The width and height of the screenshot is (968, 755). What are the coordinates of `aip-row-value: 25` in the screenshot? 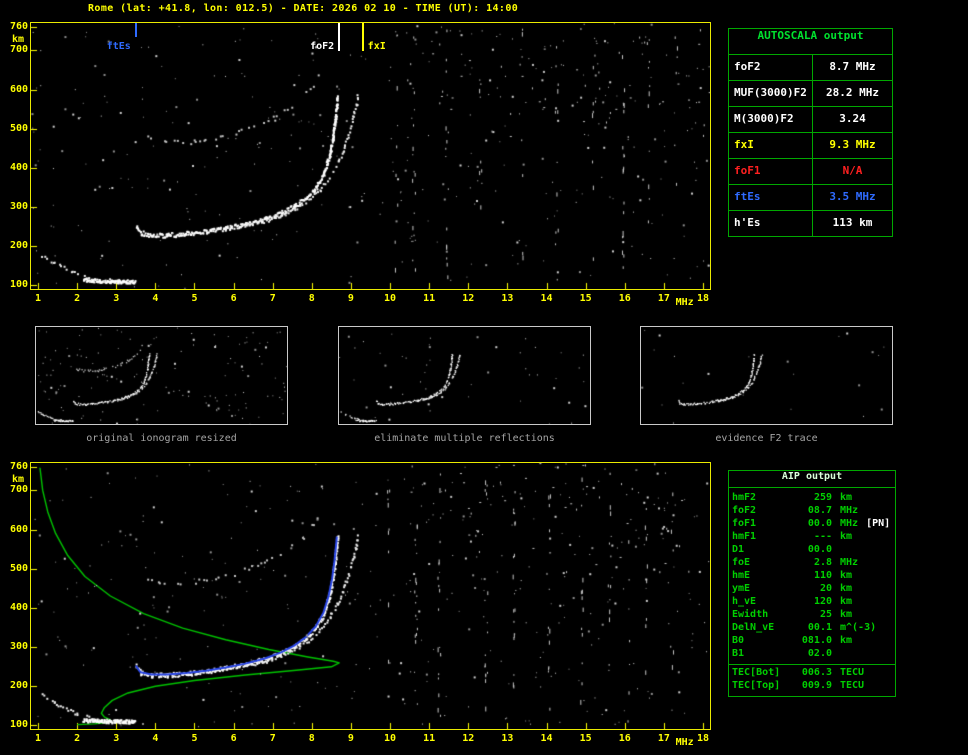 It's located at (825, 614).